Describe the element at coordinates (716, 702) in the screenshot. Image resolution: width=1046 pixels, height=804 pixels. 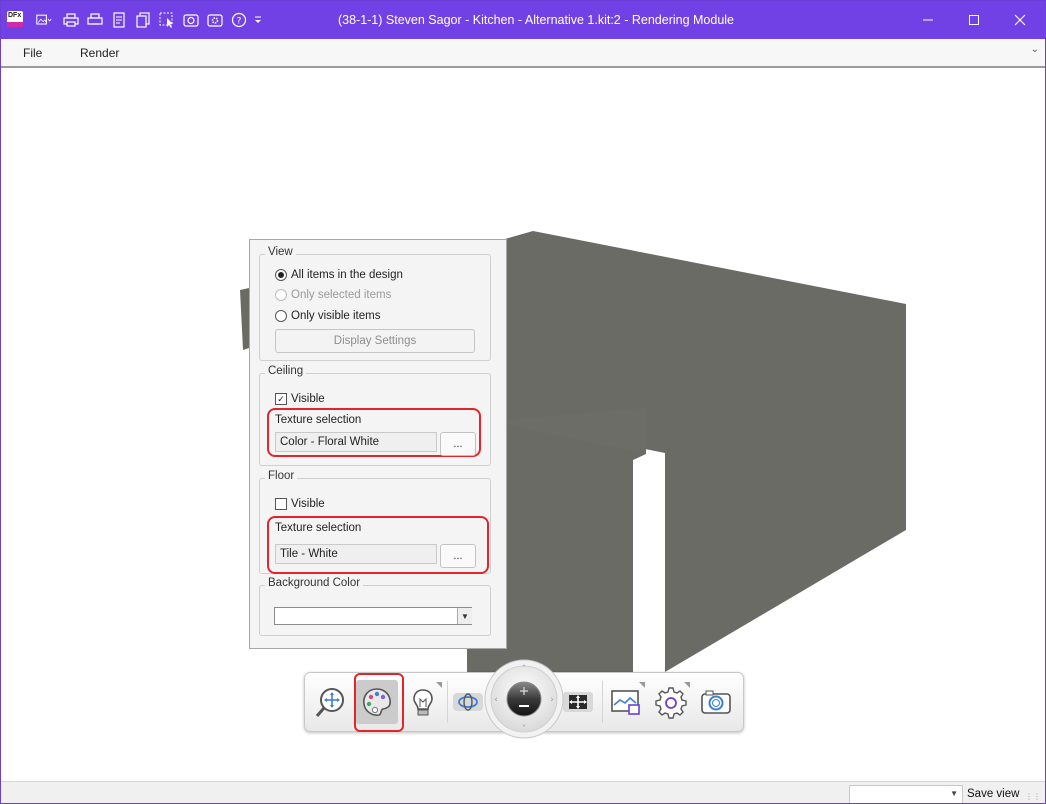
I see `camera-icon` at that location.